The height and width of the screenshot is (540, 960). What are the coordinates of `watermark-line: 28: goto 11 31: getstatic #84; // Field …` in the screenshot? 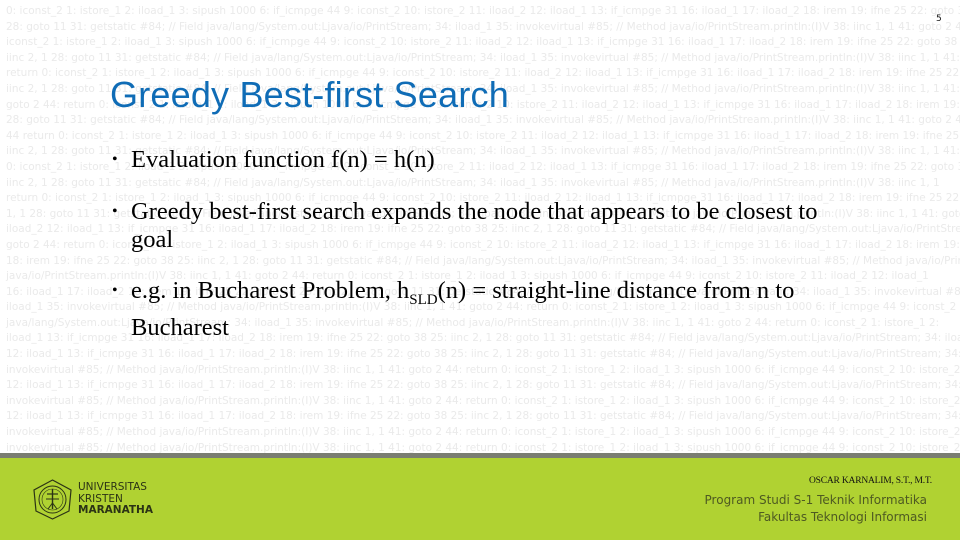 It's located at (483, 26).